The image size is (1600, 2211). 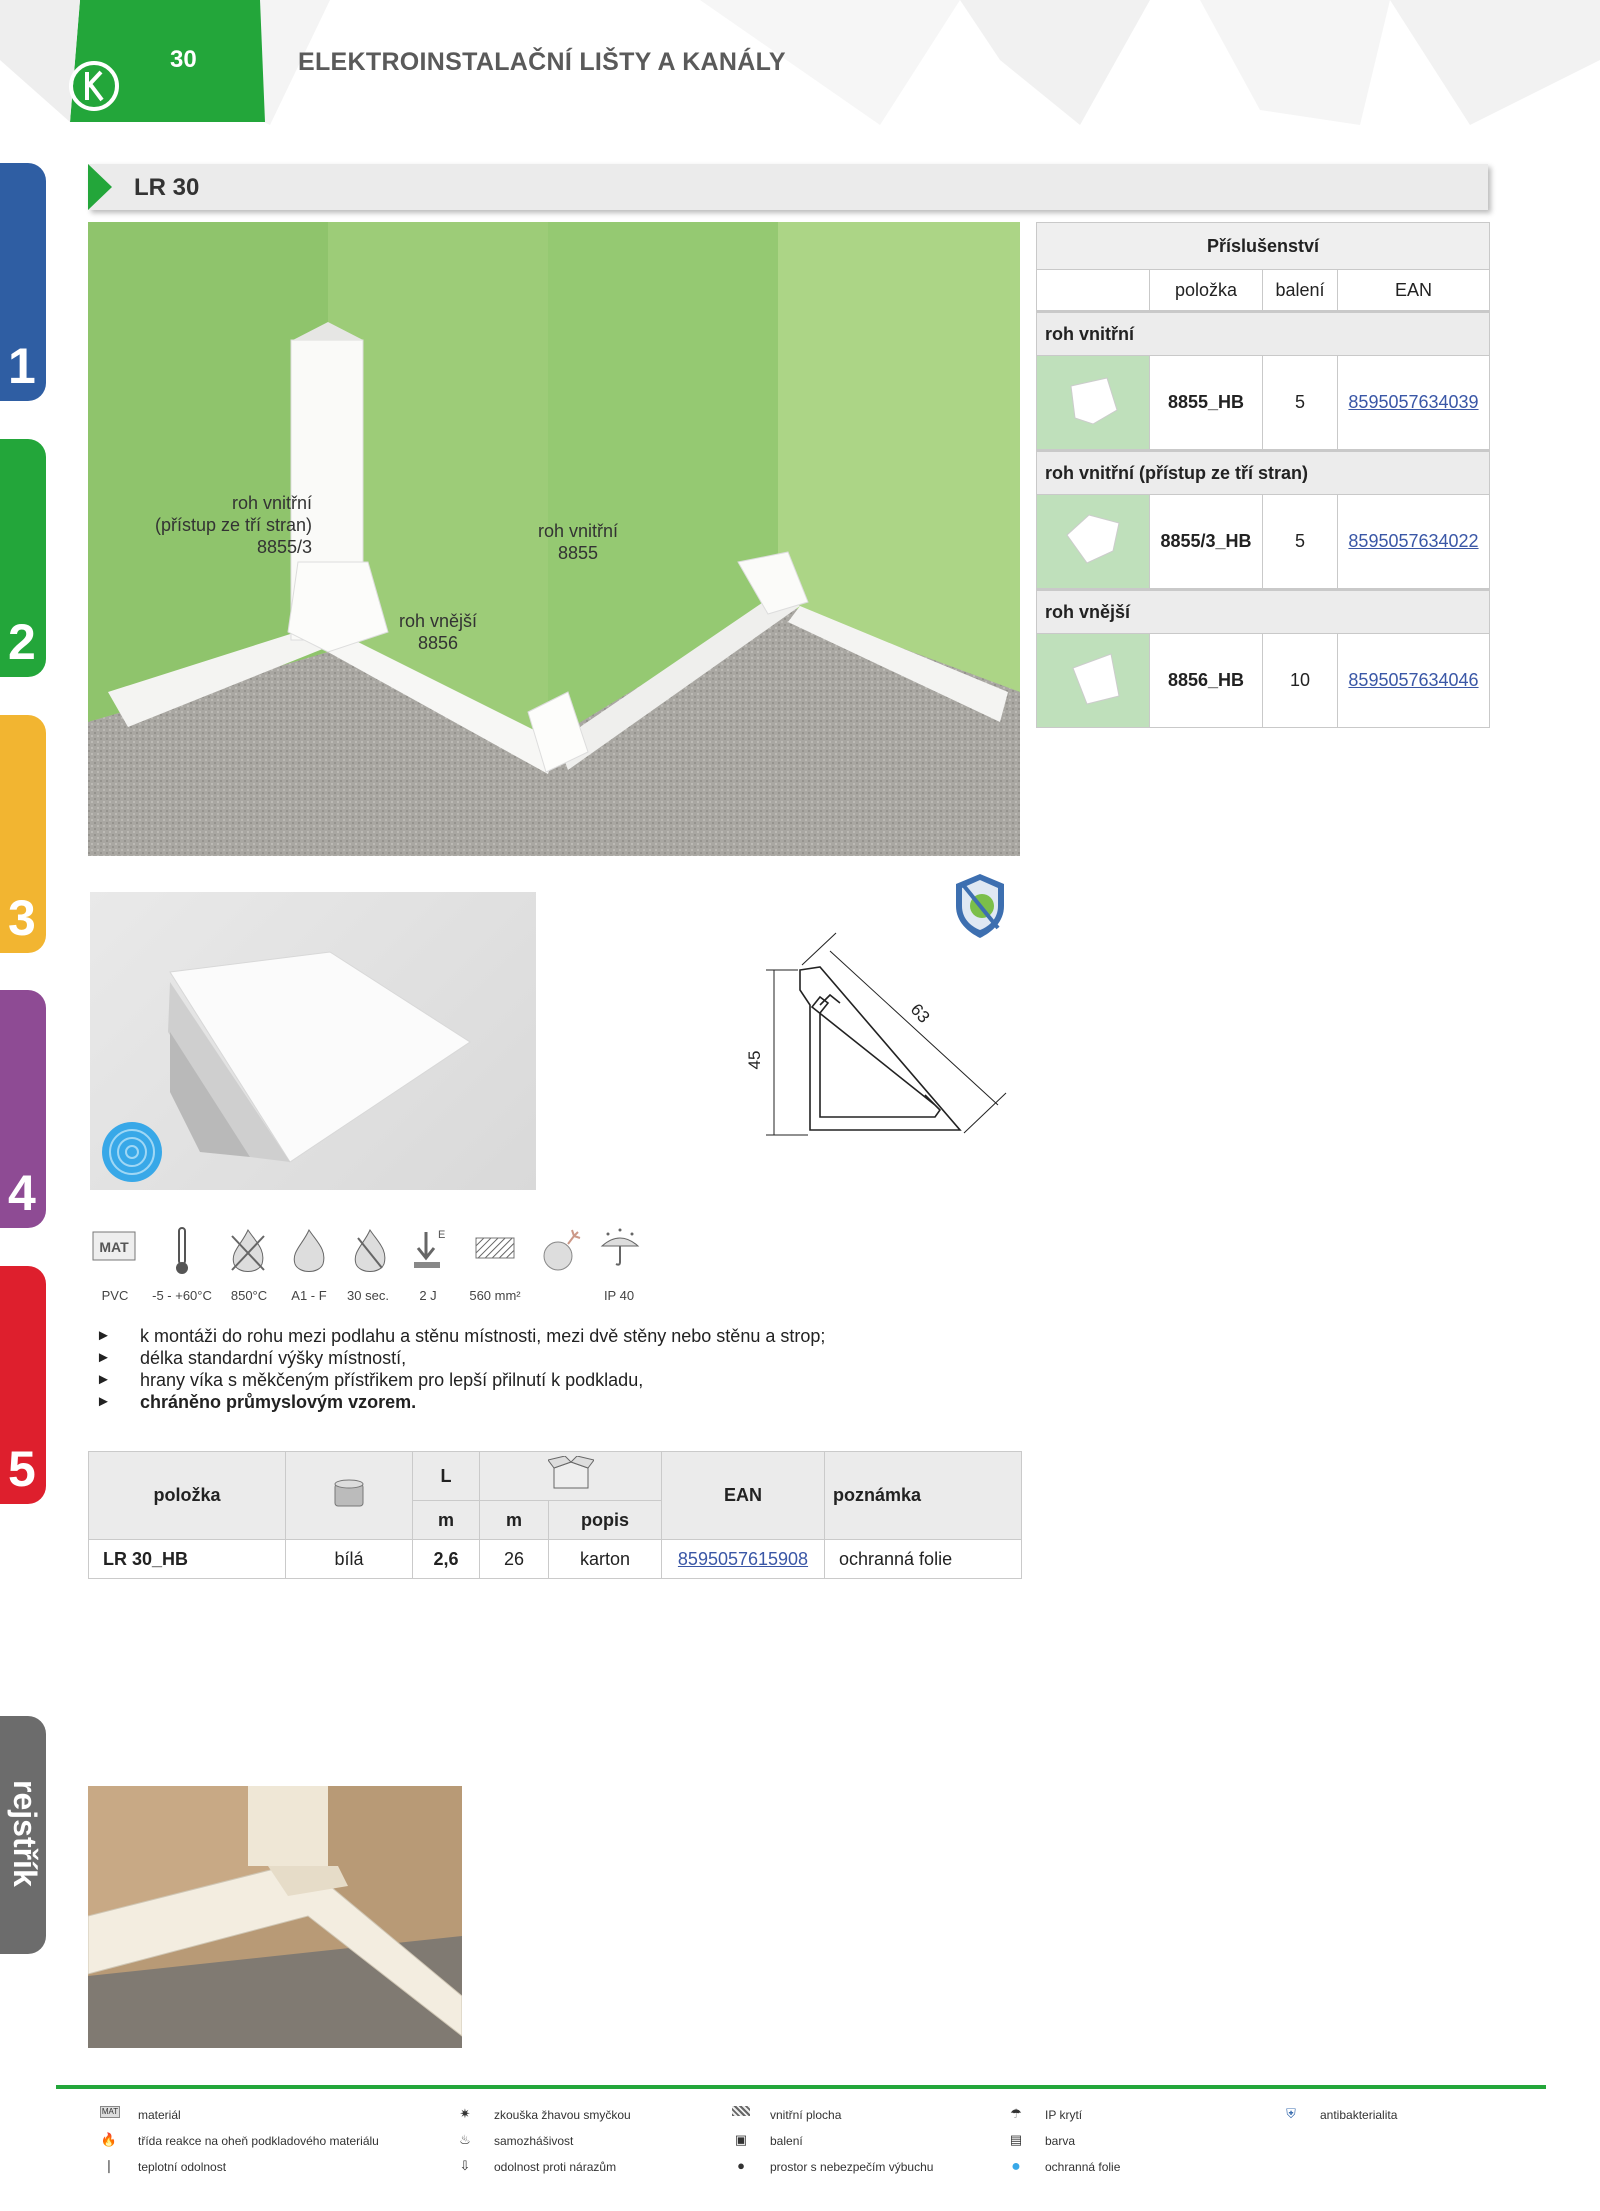 I want to click on chapter-tab-4: 4, so click(x=23, y=1109).